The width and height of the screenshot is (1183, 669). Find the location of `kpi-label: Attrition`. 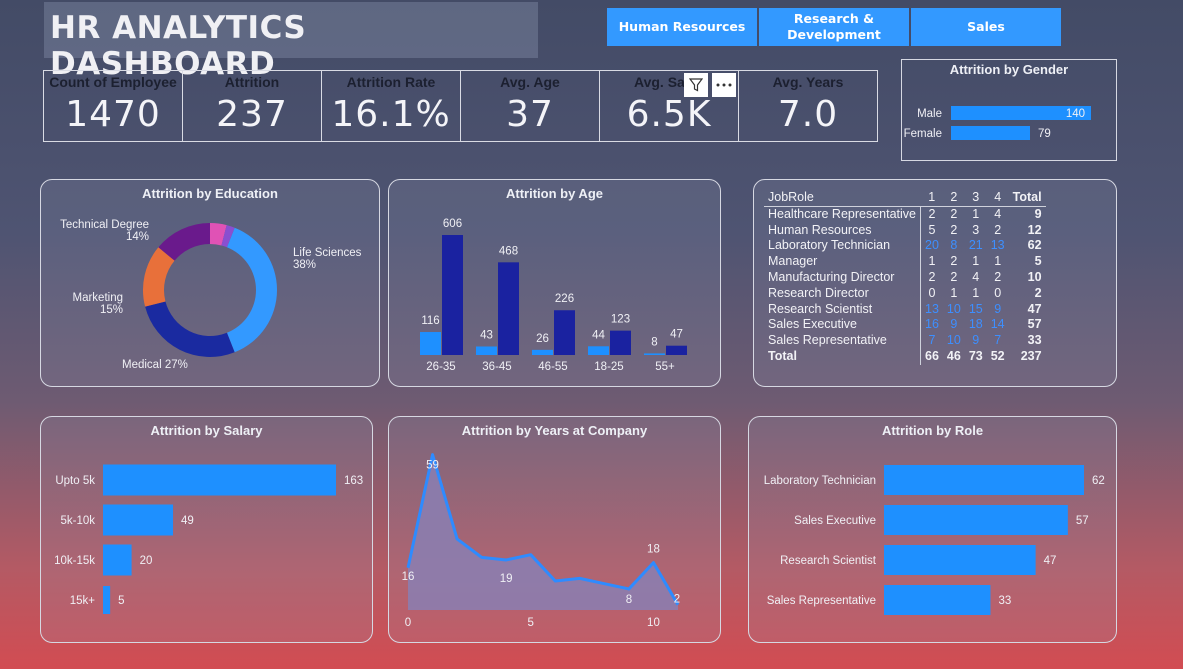

kpi-label: Attrition is located at coordinates (252, 82).